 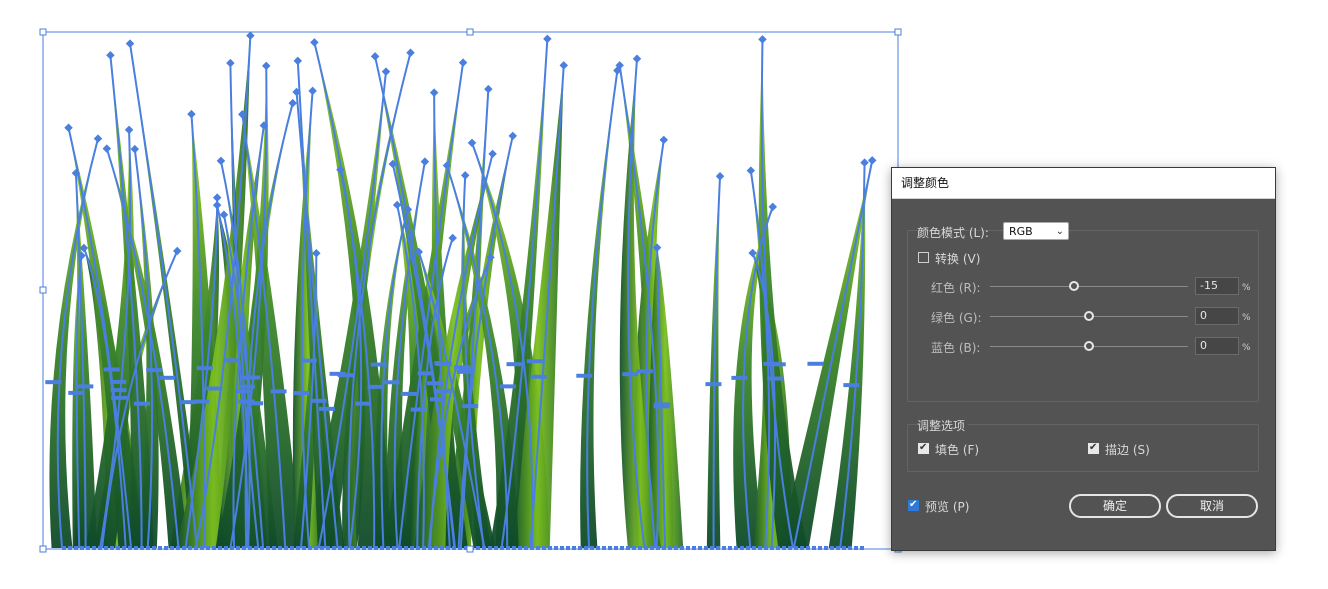 I want to click on ok-button: 确定, so click(x=1115, y=506).